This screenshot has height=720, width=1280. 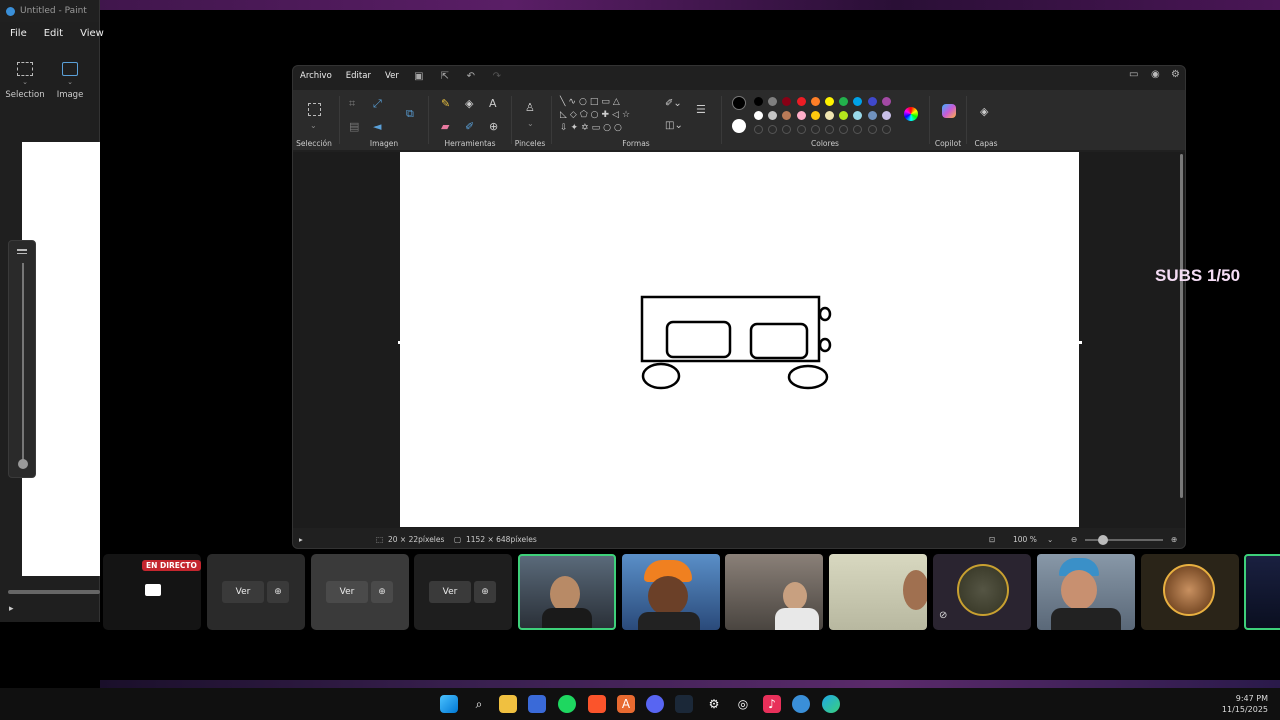 What do you see at coordinates (1174, 539) in the screenshot?
I see `zoom-in-icon: ⊕` at bounding box center [1174, 539].